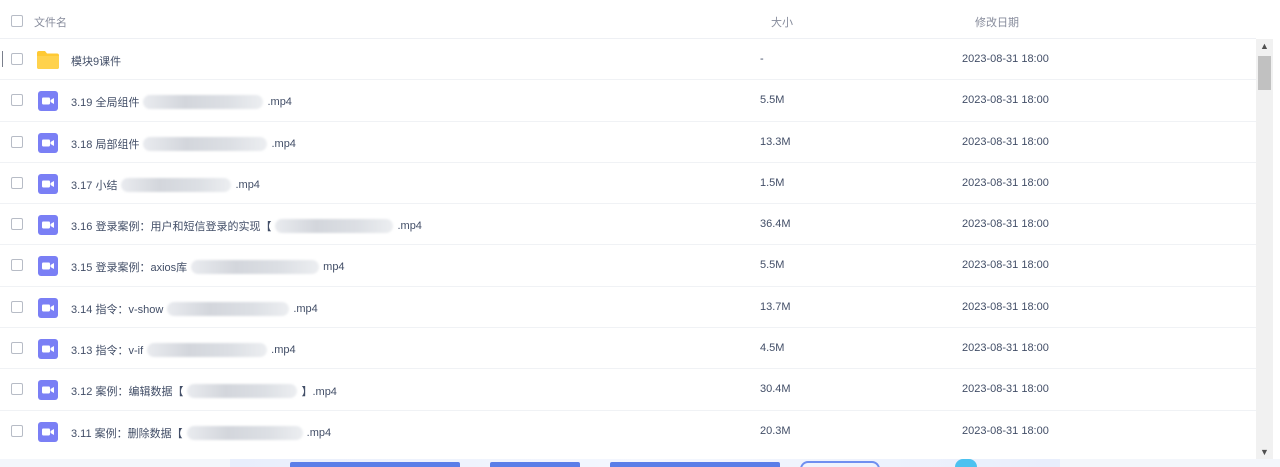  Describe the element at coordinates (775, 141) in the screenshot. I see `file-size: 13.3M` at that location.